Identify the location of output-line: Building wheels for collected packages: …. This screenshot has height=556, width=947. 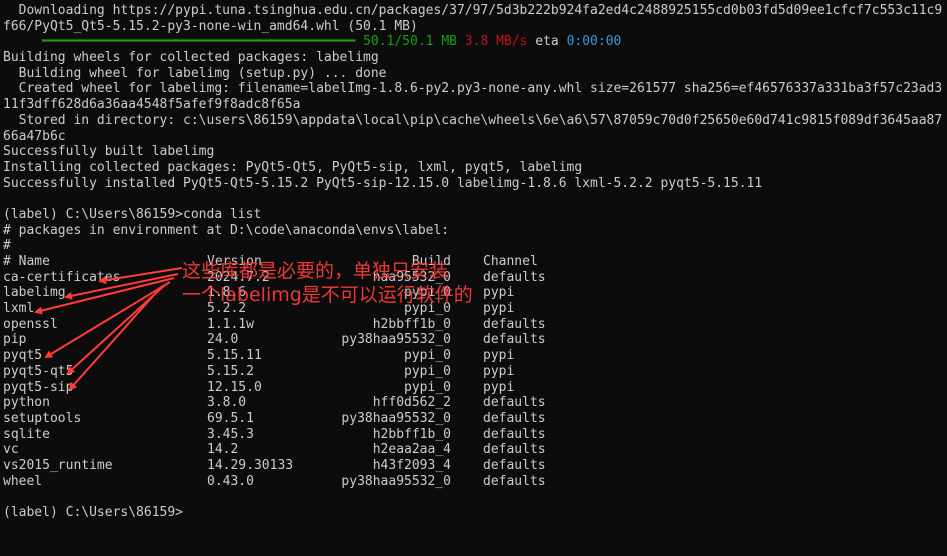
(475, 58).